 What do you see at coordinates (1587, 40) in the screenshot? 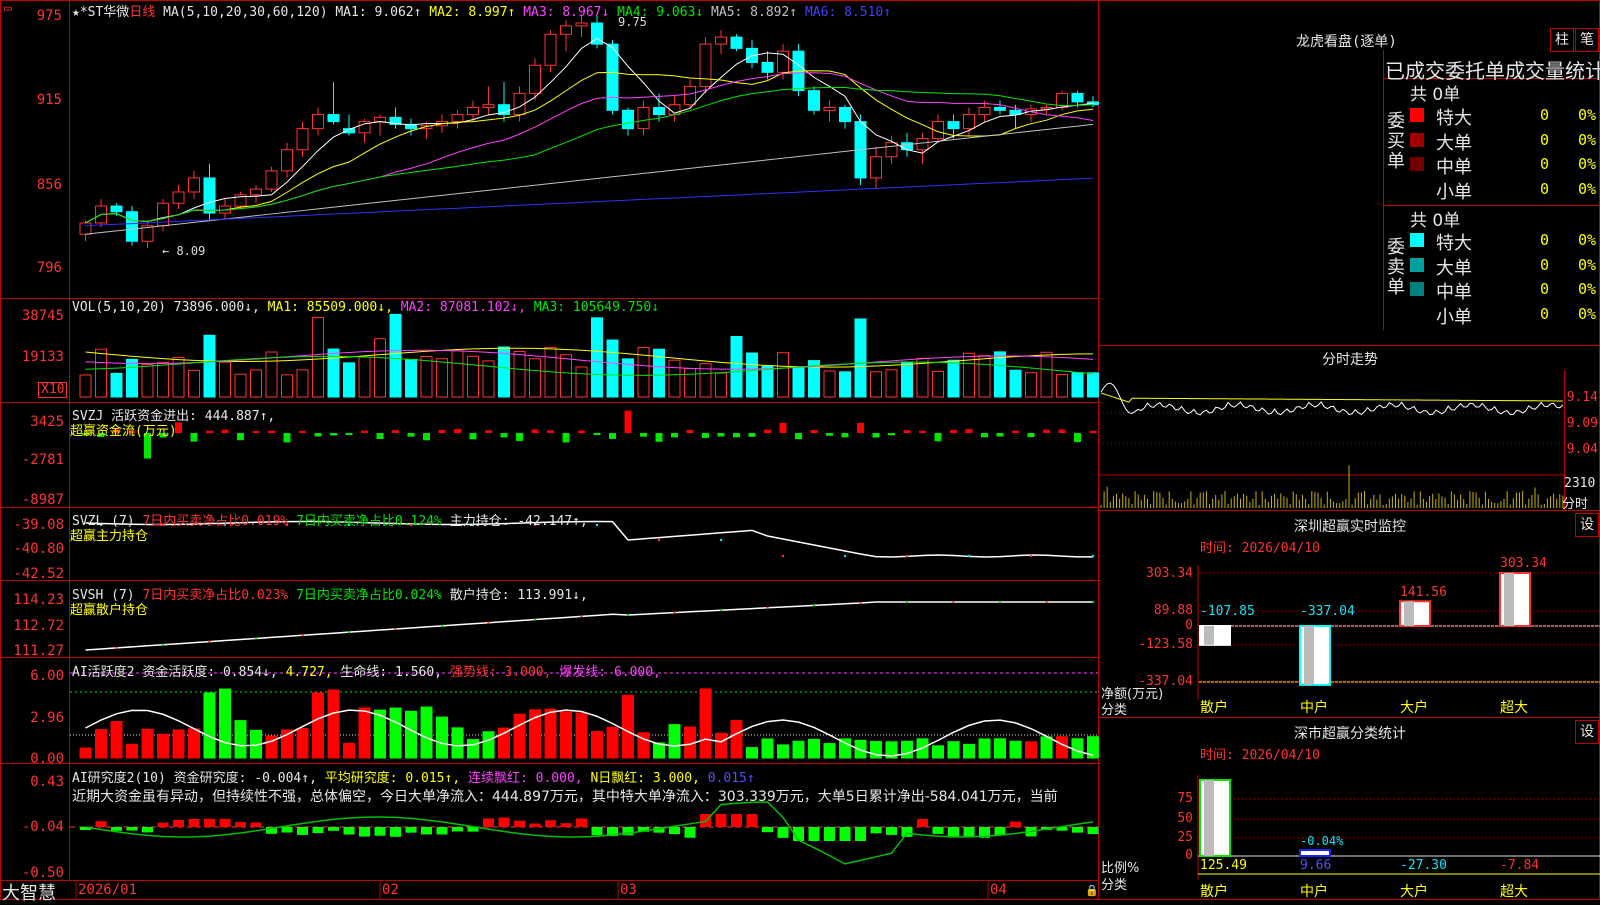
I see `line-mode-button: 笔` at bounding box center [1587, 40].